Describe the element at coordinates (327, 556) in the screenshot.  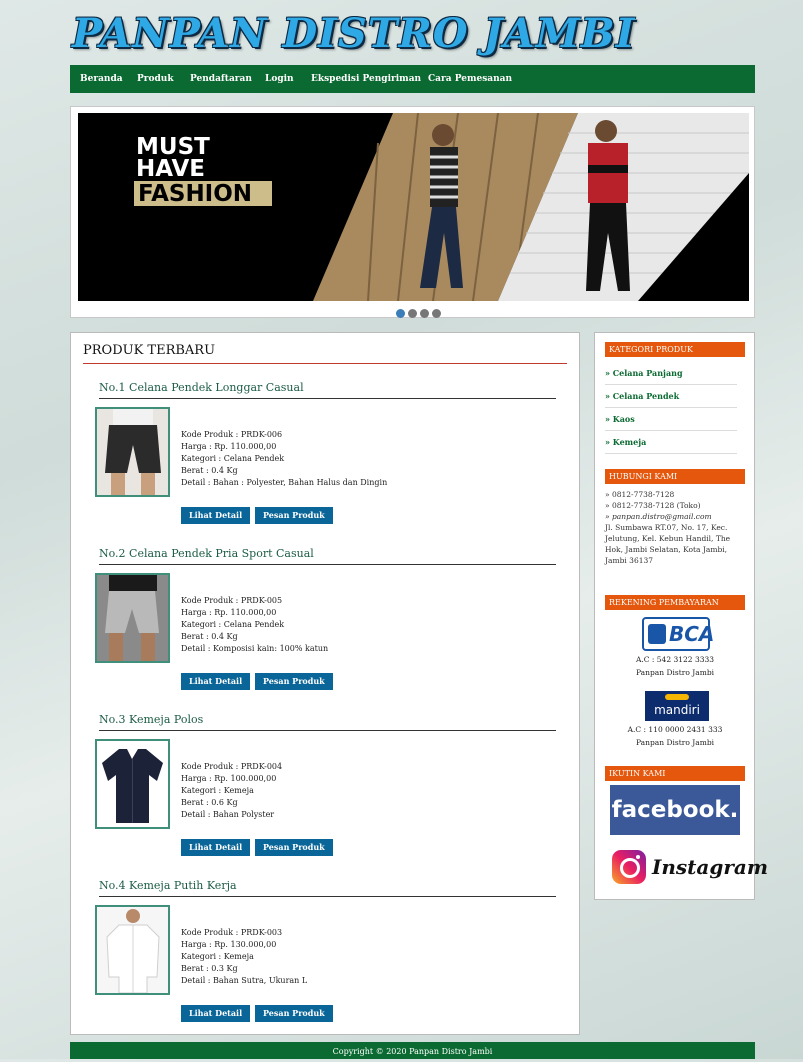
I see `product-title: No.2 Celana Pendek Pria Sport Casual` at that location.